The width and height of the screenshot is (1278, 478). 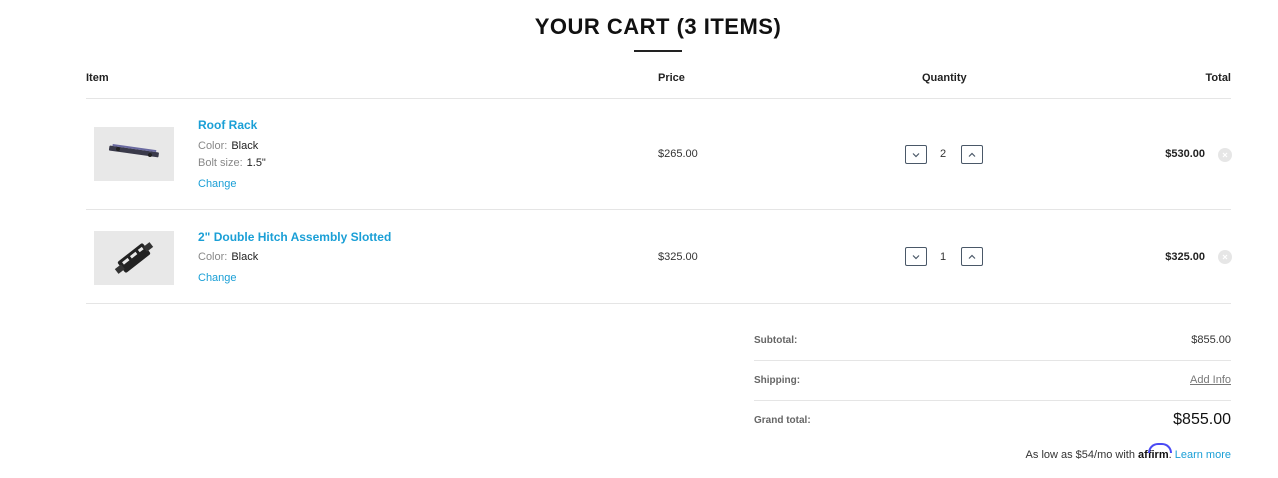 What do you see at coordinates (97, 78) in the screenshot?
I see `column-header-item: Item` at bounding box center [97, 78].